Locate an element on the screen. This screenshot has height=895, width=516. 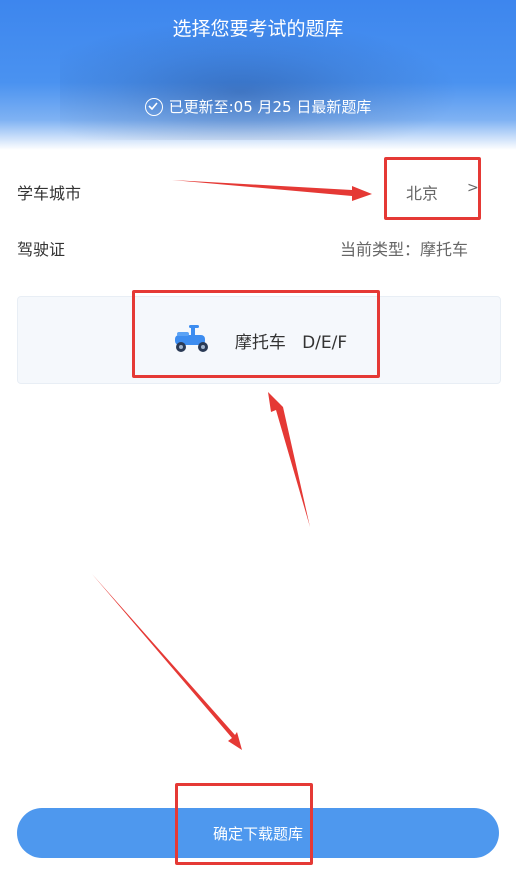
license-row: 驾驶证 当前类型：摩托车 is located at coordinates (258, 247).